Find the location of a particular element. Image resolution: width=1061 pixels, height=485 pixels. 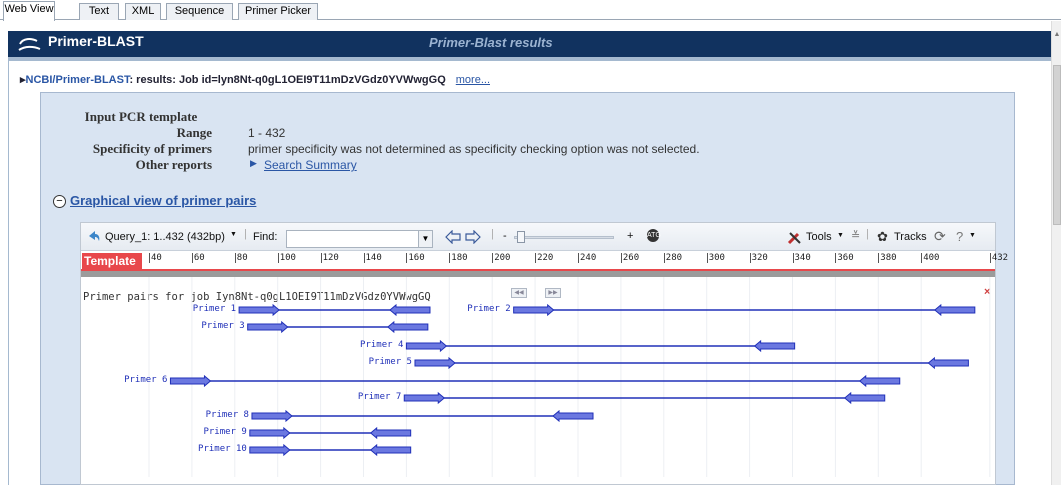

zoom-out-button: - is located at coordinates (505, 236).